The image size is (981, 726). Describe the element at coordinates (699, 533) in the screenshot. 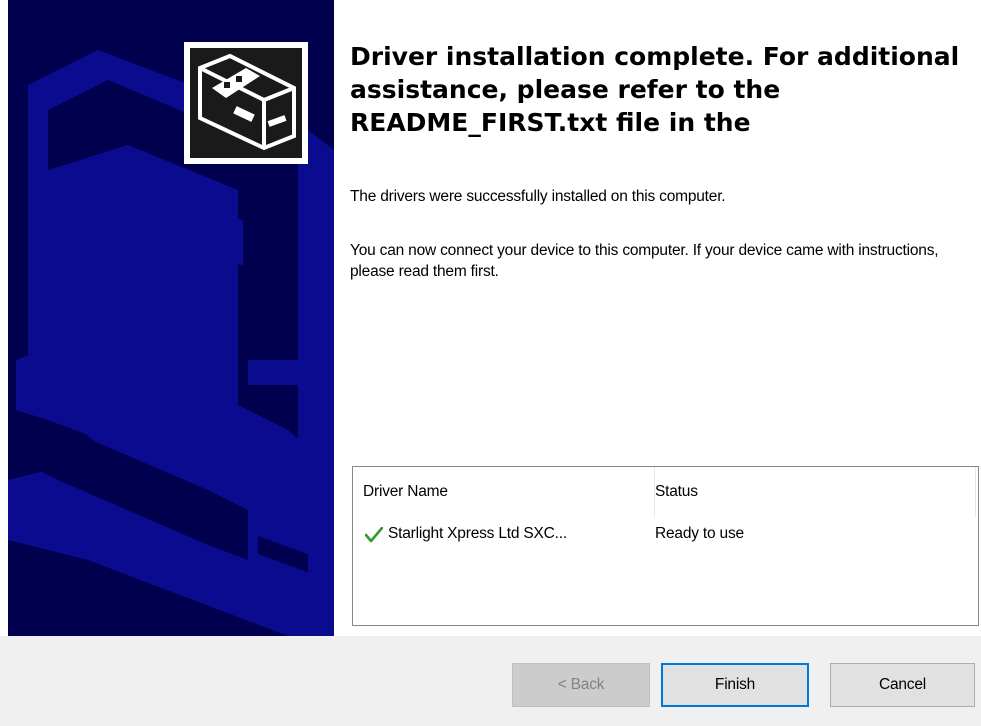

I see `driver-status-cell: Ready to use` at that location.